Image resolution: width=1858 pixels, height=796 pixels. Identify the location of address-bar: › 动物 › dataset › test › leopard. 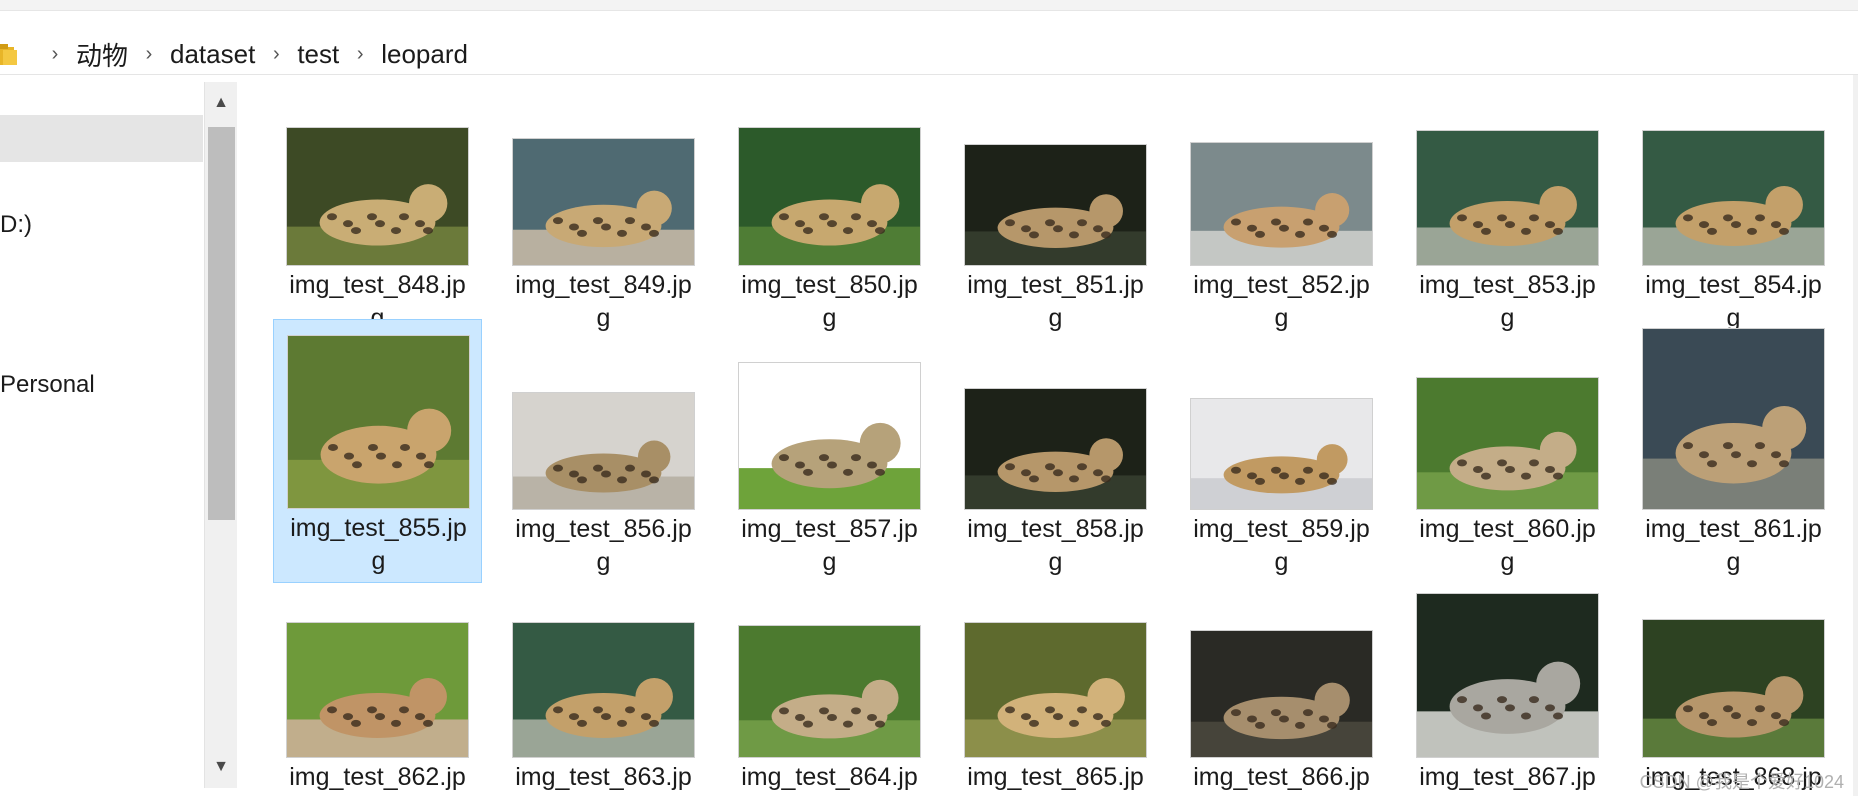
(929, 43).